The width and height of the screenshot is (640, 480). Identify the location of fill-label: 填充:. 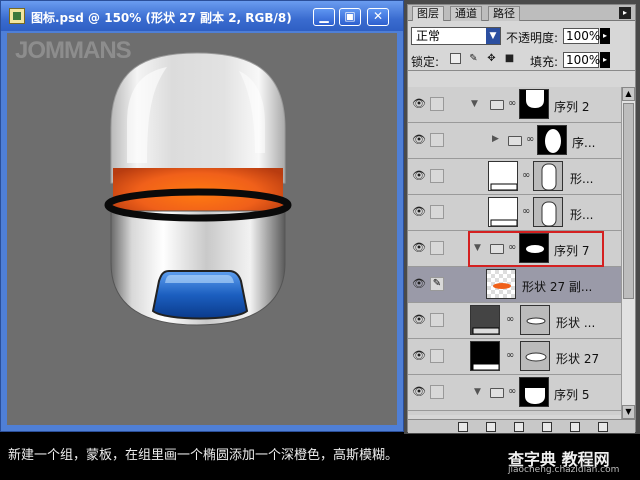
(544, 62).